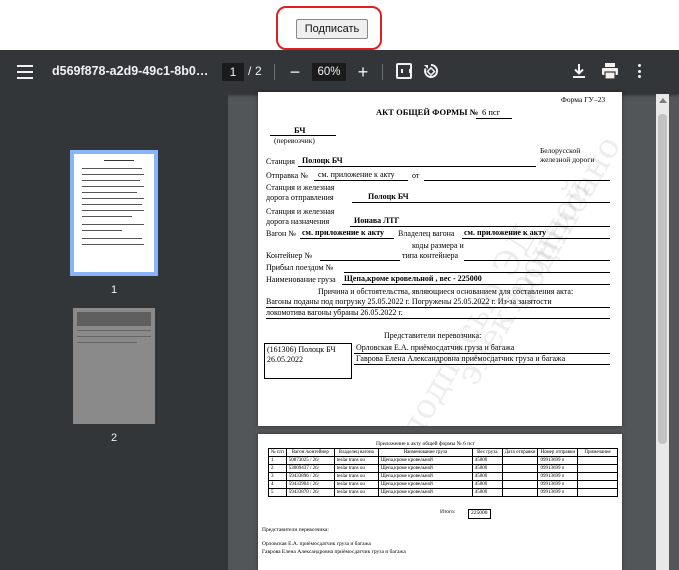 The width and height of the screenshot is (679, 570). I want to click on appendix-representatives-label: Представители перевозчика:, so click(295, 530).